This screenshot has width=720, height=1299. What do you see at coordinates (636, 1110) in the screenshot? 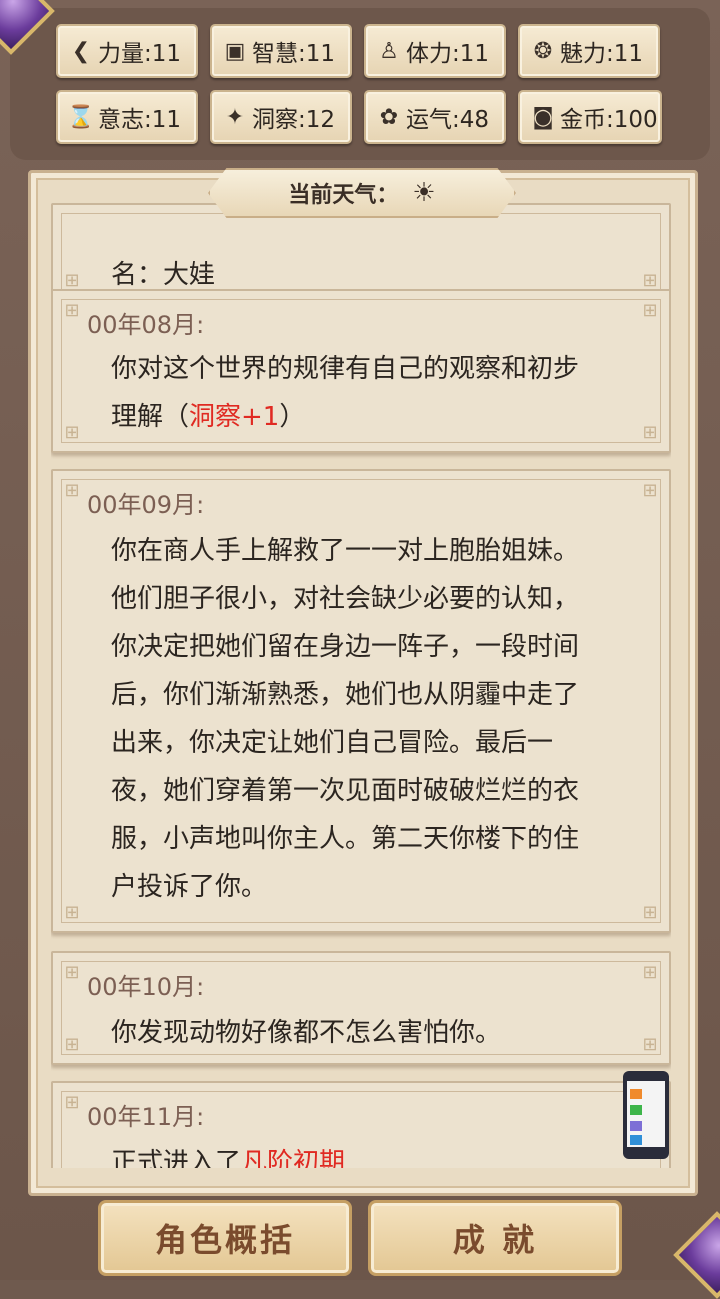
I see `app-icon-green` at bounding box center [636, 1110].